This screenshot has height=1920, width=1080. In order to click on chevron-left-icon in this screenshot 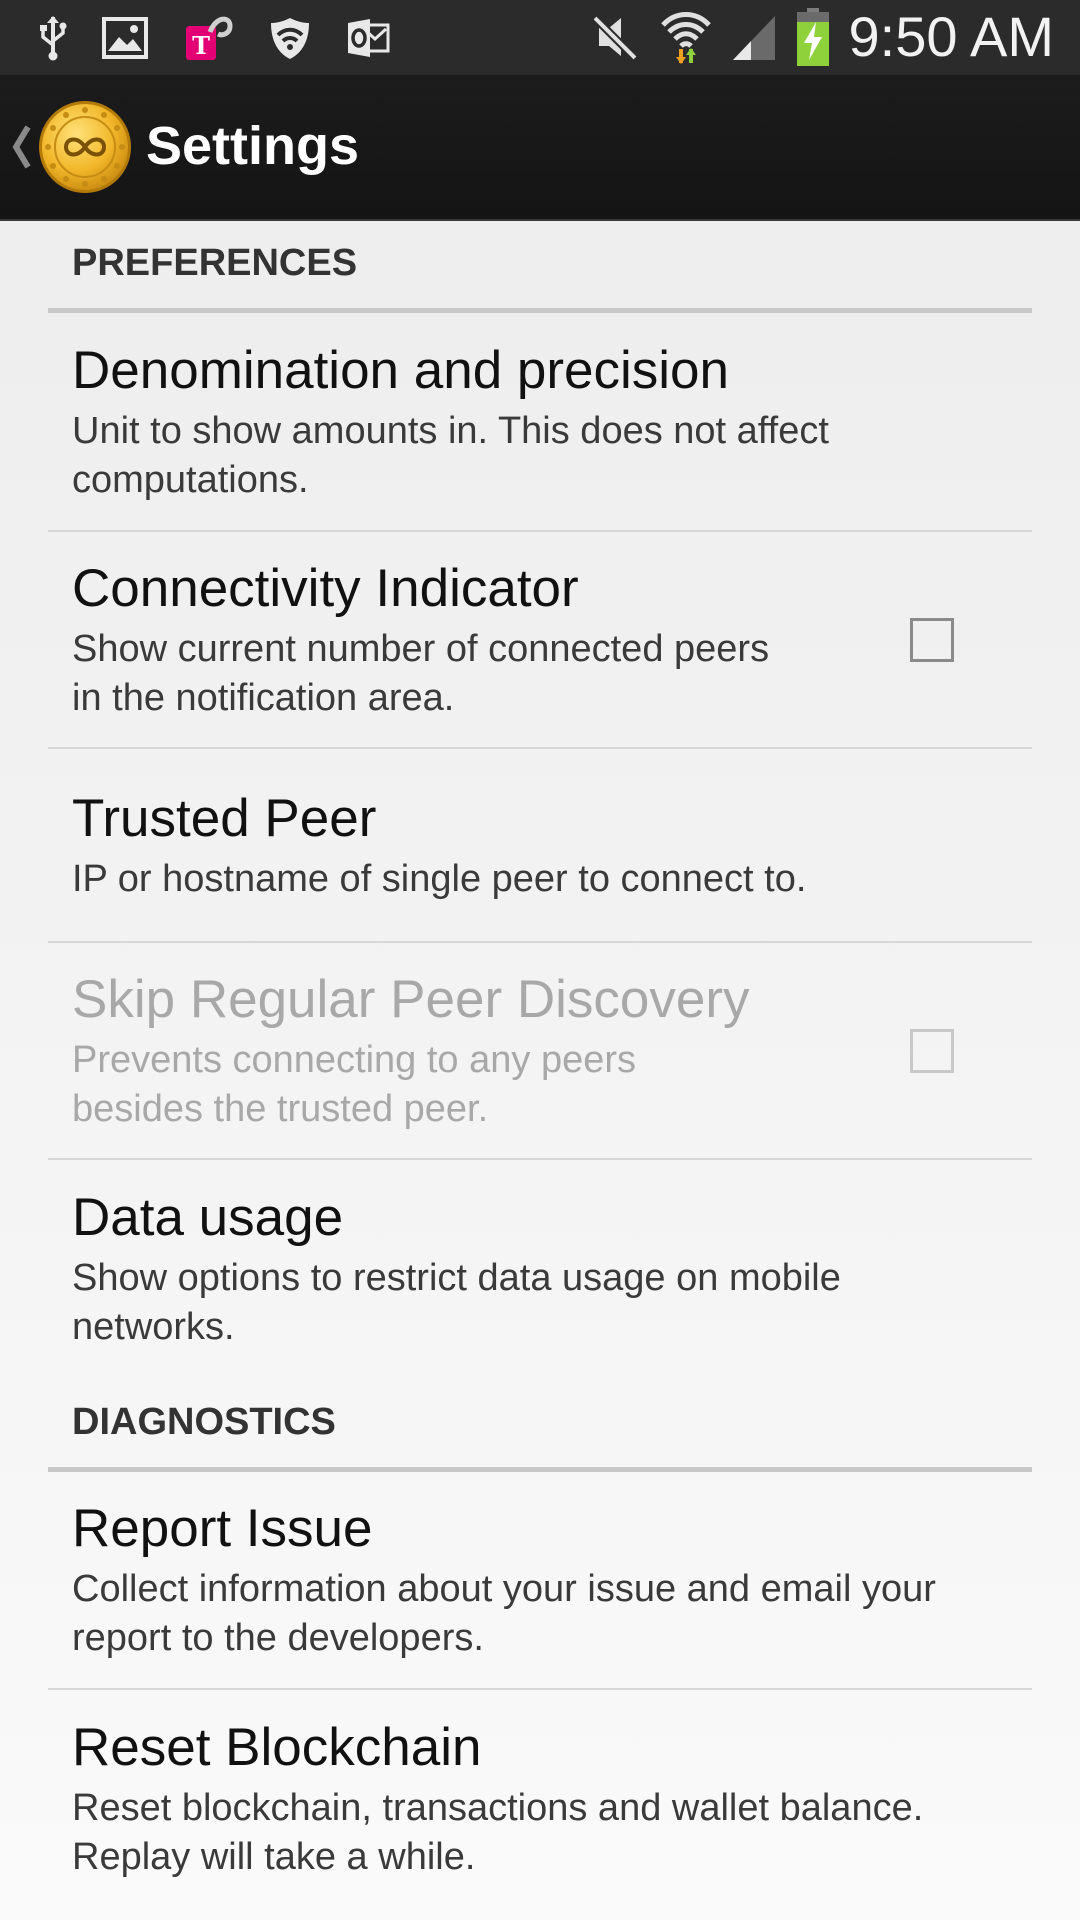, I will do `click(21, 147)`.